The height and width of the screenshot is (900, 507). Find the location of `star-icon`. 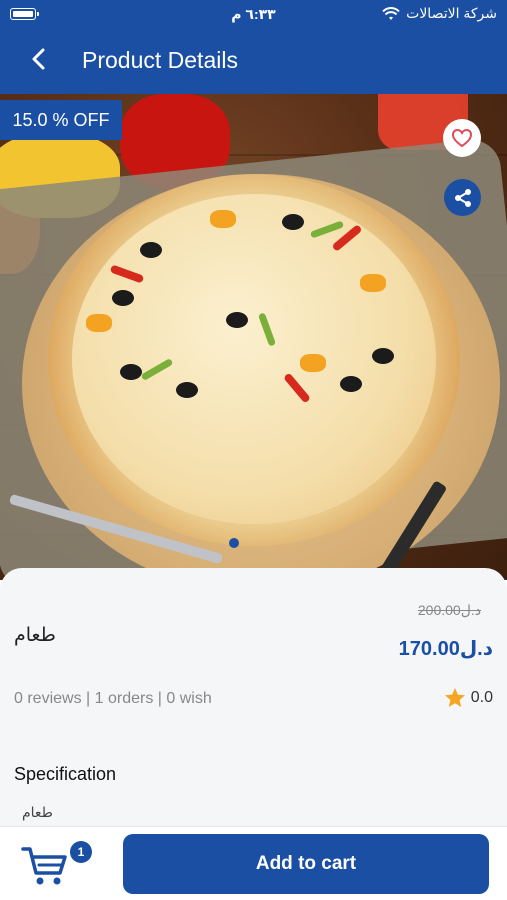

star-icon is located at coordinates (454, 697).